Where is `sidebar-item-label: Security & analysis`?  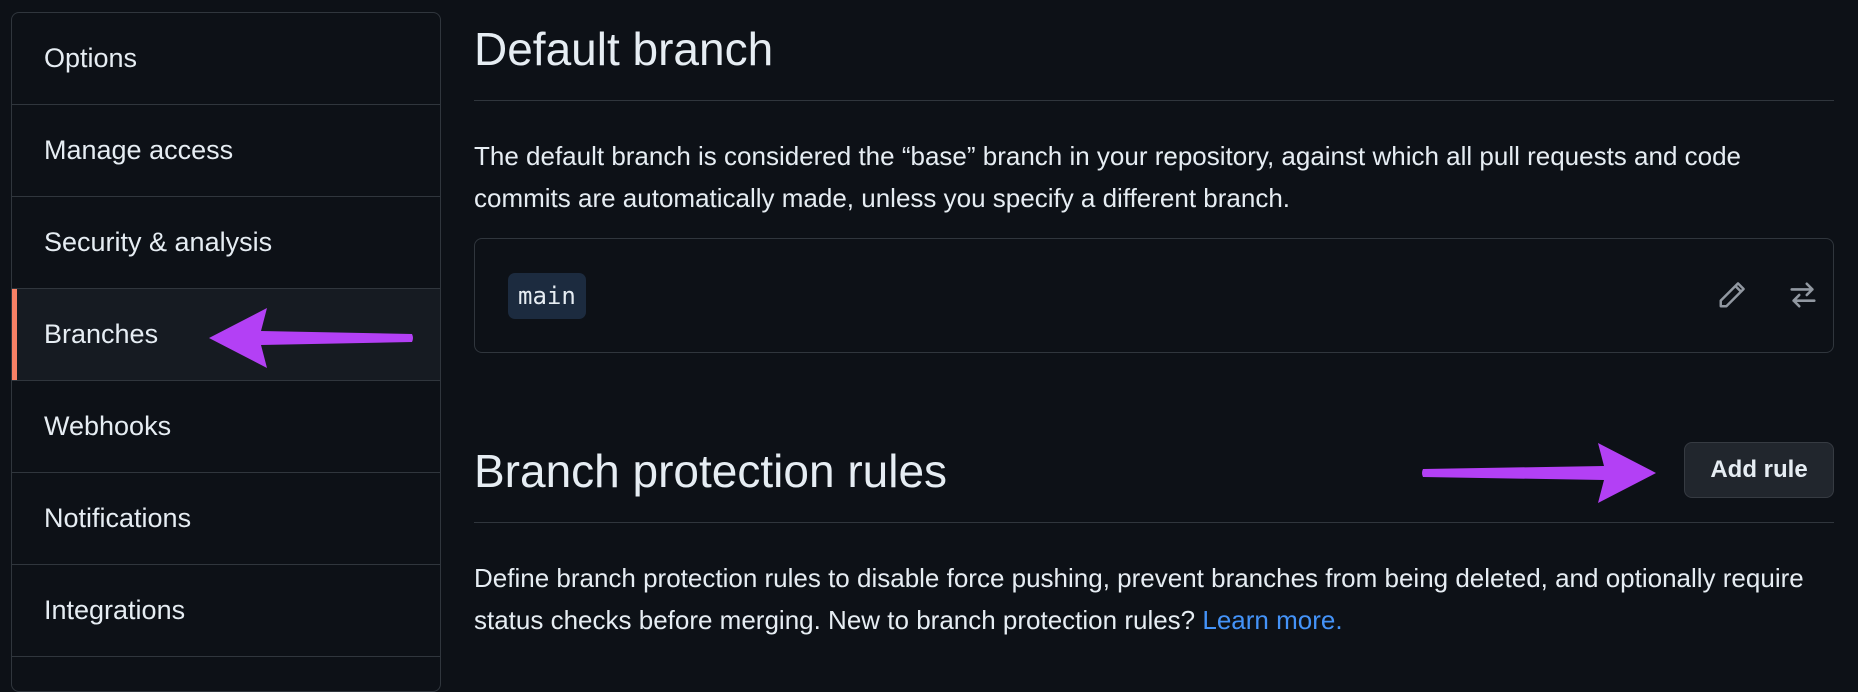 sidebar-item-label: Security & analysis is located at coordinates (158, 242).